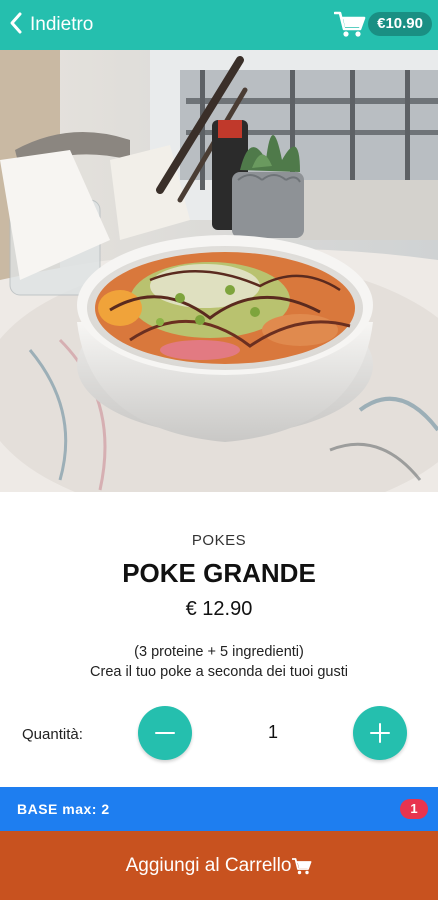 The height and width of the screenshot is (900, 438). I want to click on base-selected-count-badge: 1, so click(414, 809).